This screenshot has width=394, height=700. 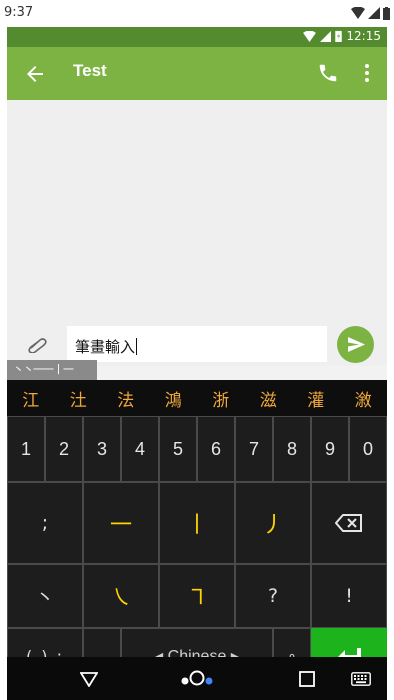 I want to click on candidate: 灌, so click(x=316, y=398).